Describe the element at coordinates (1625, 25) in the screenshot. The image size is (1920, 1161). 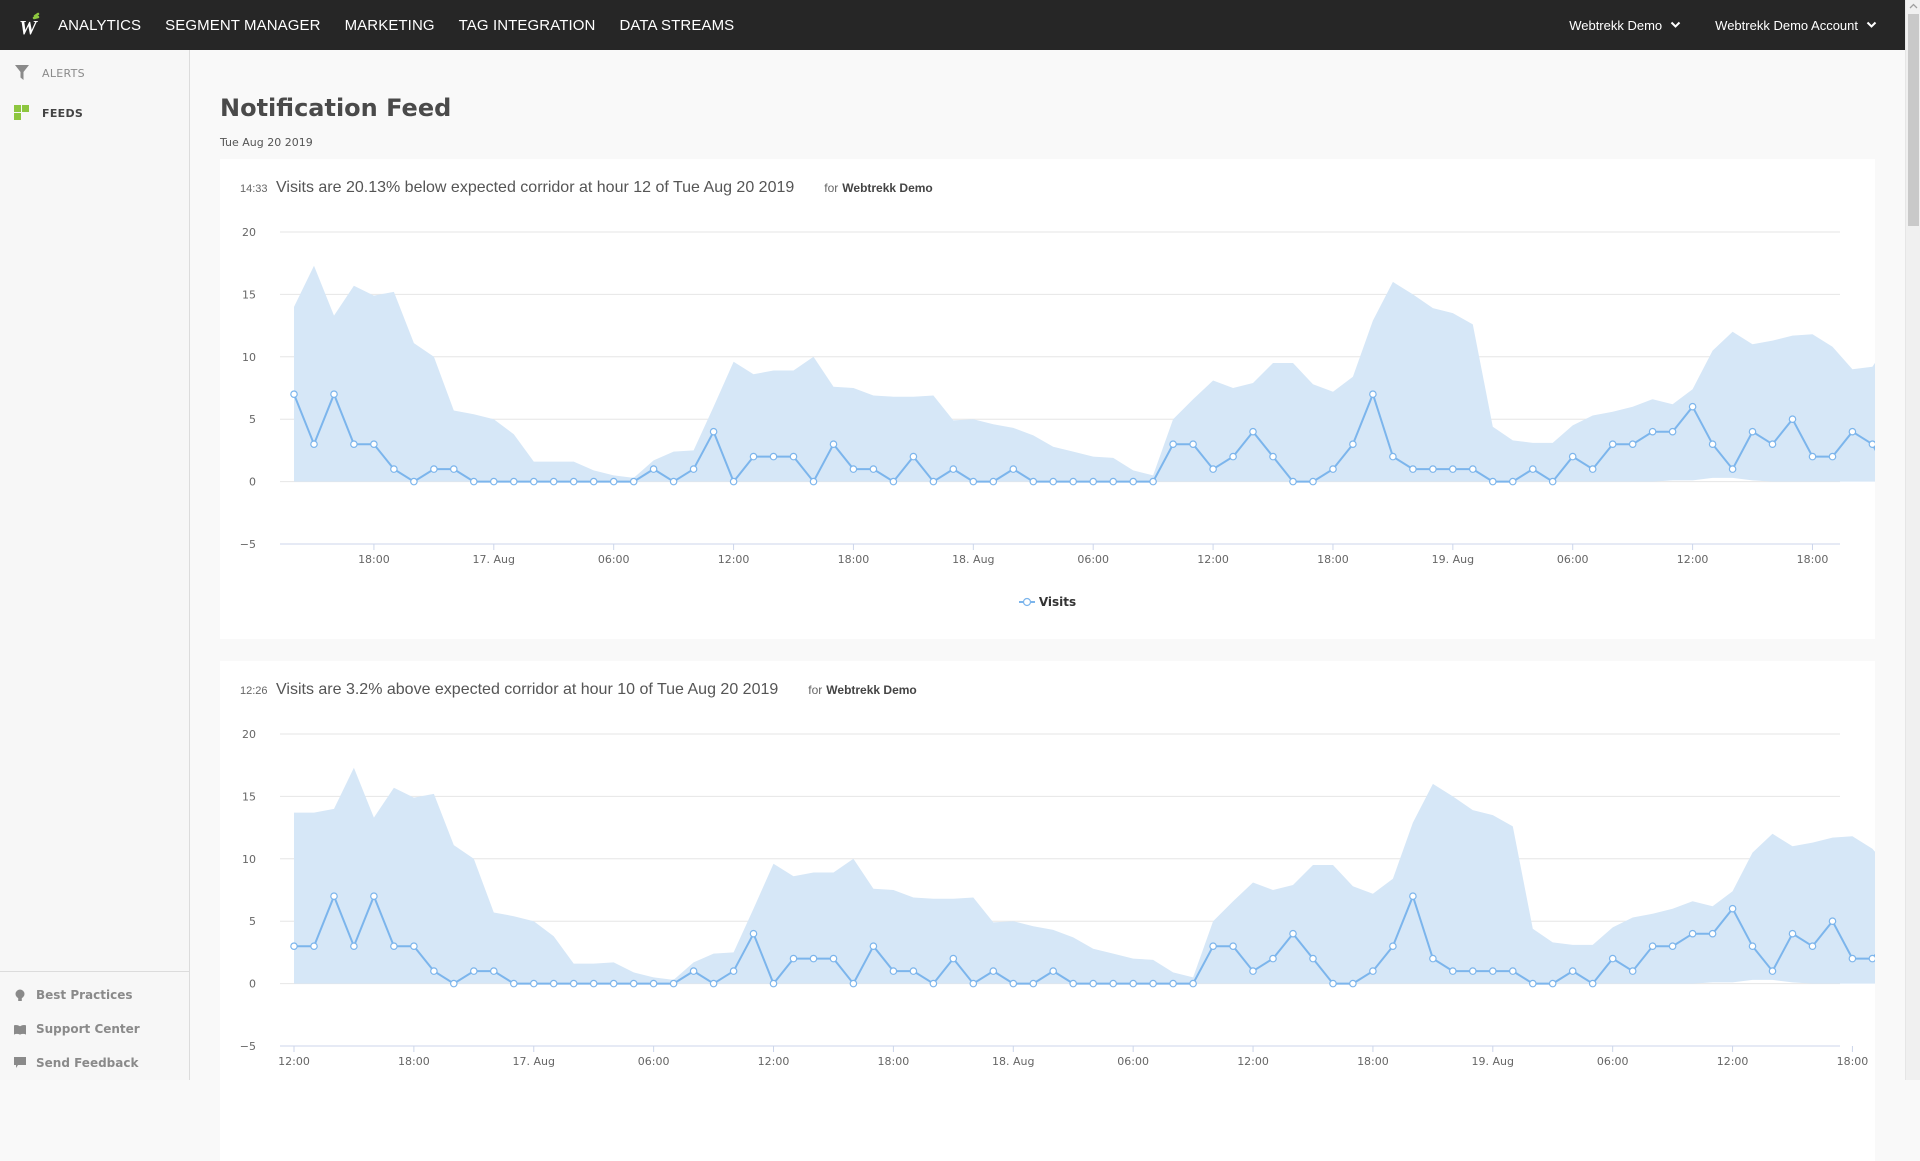
I see `project-selector: Webtrekk Demo` at that location.